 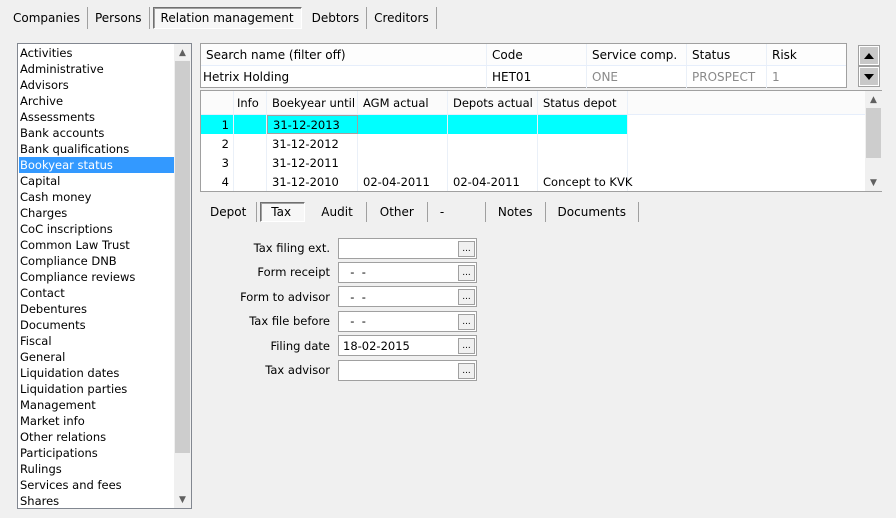 What do you see at coordinates (96, 181) in the screenshot?
I see `sidebar-item-capital: Capital` at bounding box center [96, 181].